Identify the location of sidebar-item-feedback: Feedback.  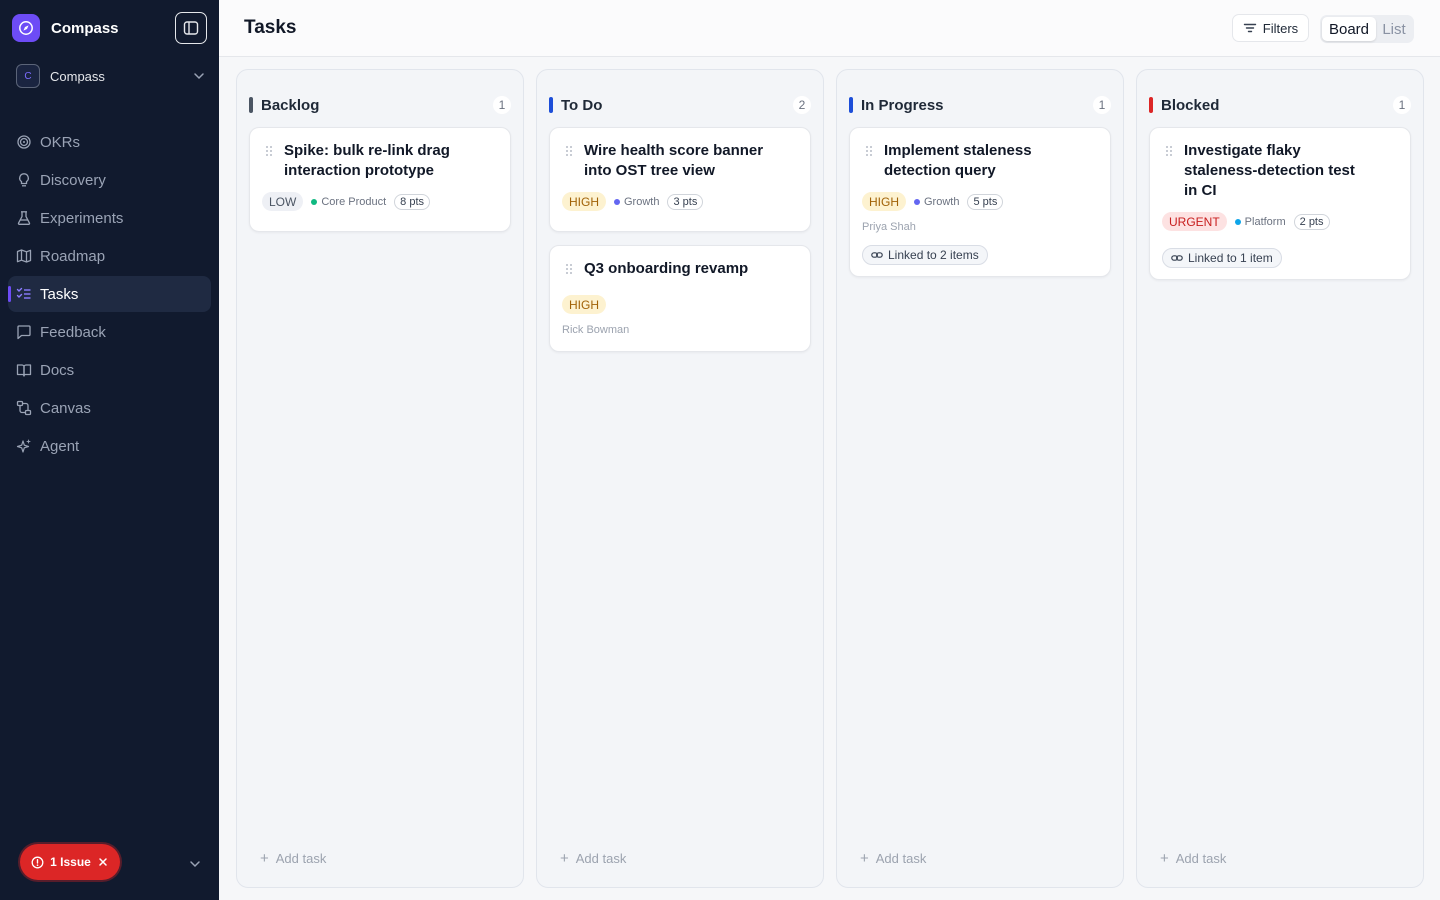
(109, 332).